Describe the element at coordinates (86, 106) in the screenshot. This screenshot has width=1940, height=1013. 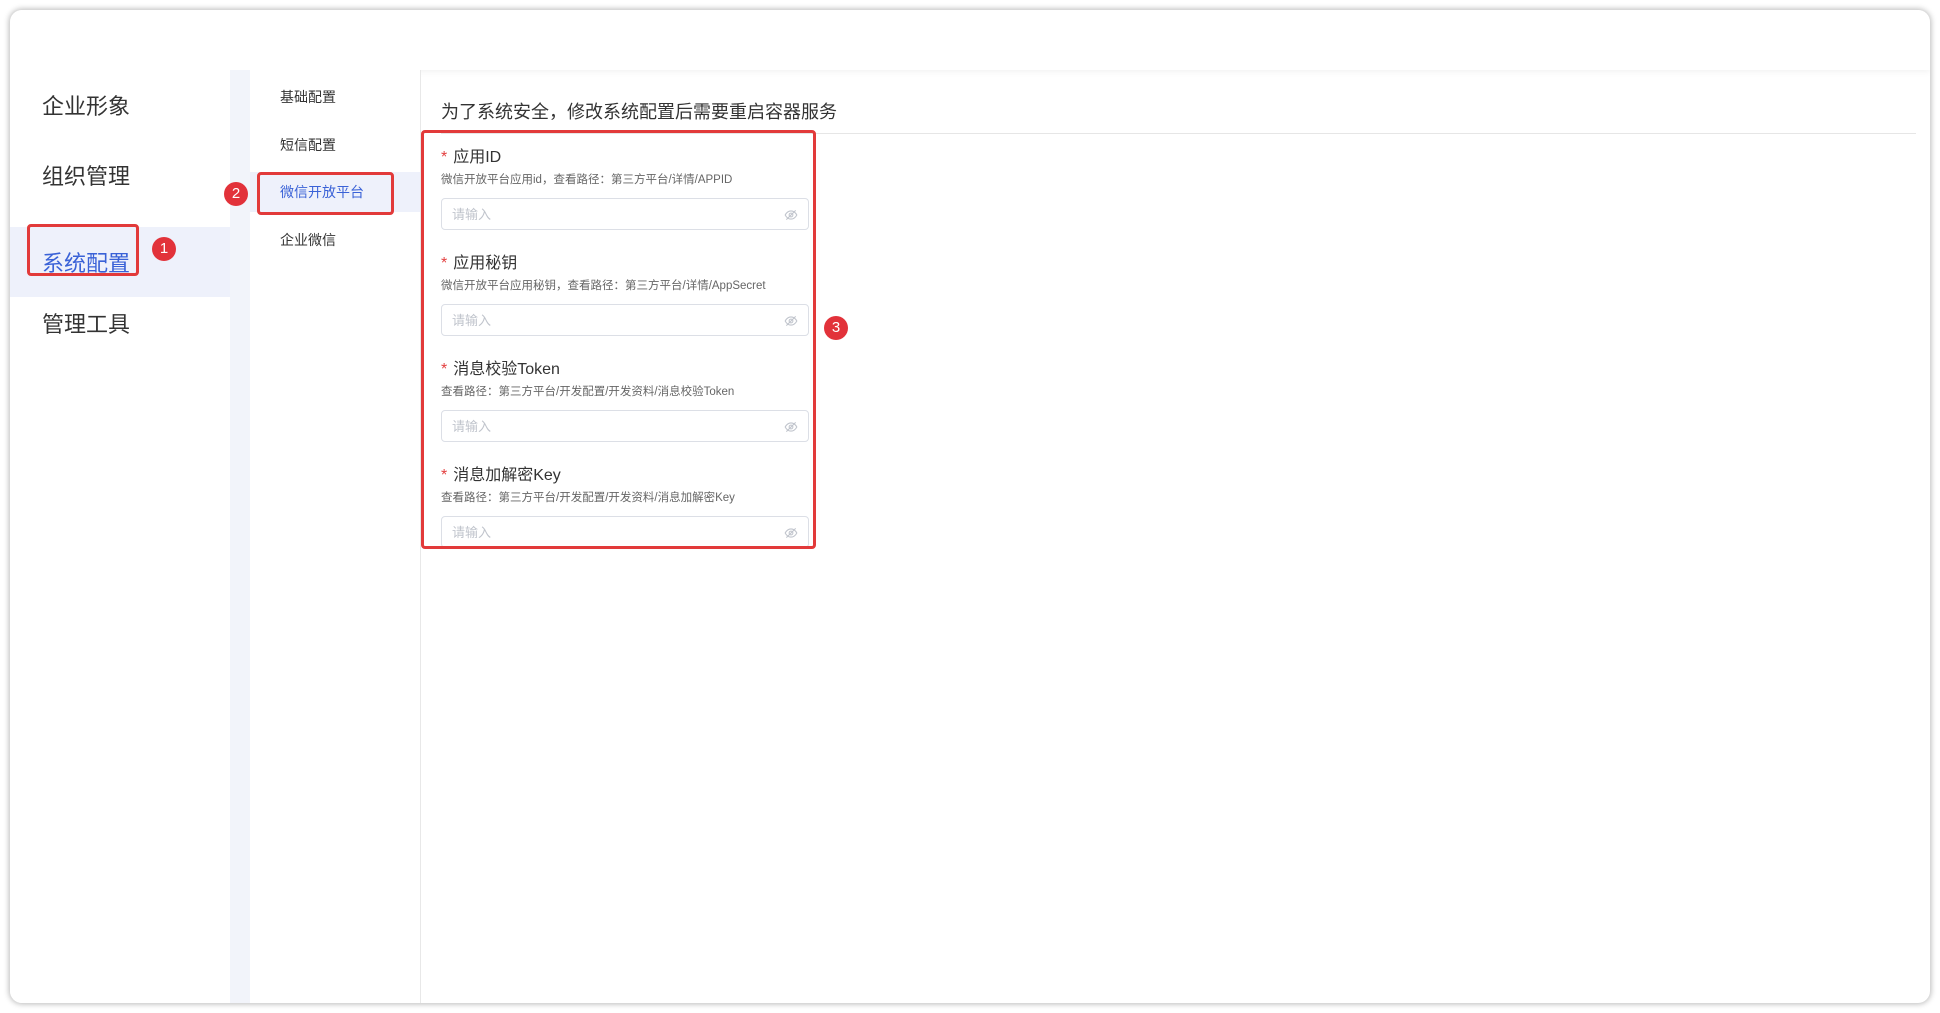
I see `sidebar-item-label: 企业形象` at that location.